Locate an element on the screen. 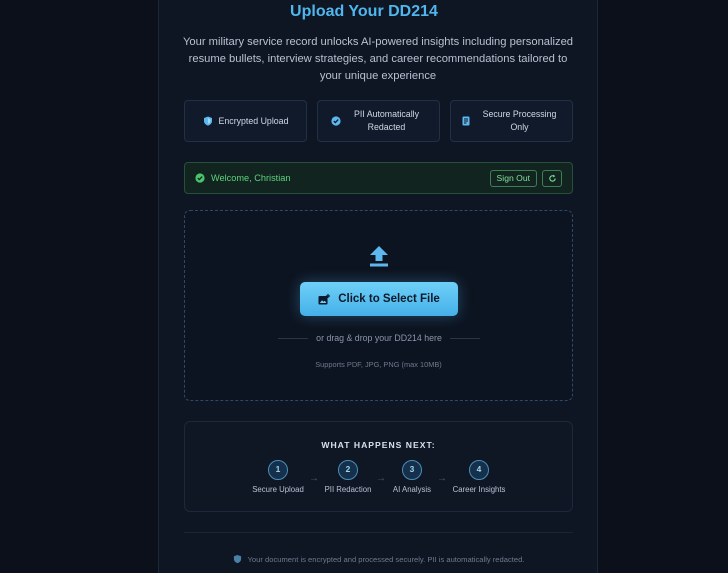 The height and width of the screenshot is (573, 728). supported-formats-text: Supports PDF, JPG, PNG (max 10MB) is located at coordinates (378, 364).